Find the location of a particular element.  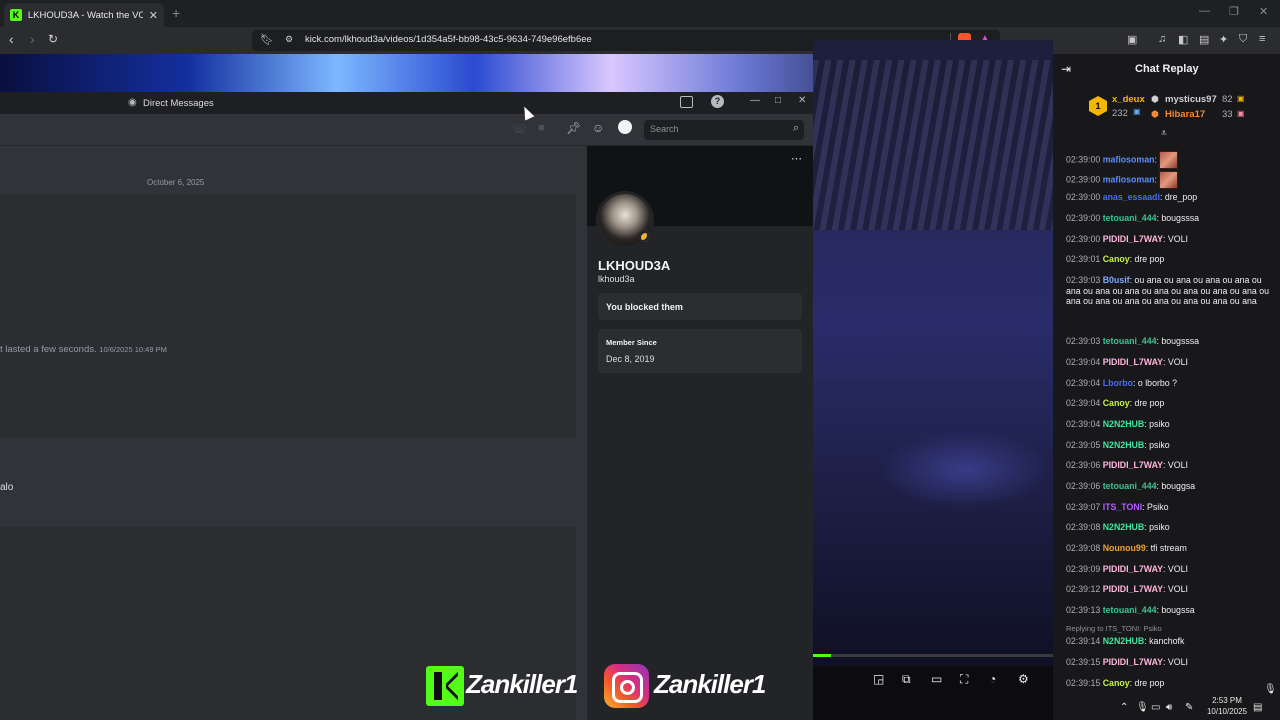

chat-title: Chat Replay is located at coordinates (1167, 69).